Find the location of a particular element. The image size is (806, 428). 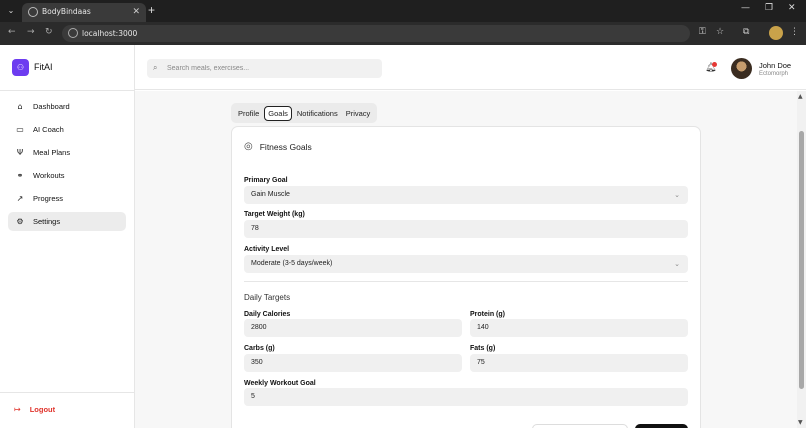

extensions-icon: ⧉ is located at coordinates (746, 32).